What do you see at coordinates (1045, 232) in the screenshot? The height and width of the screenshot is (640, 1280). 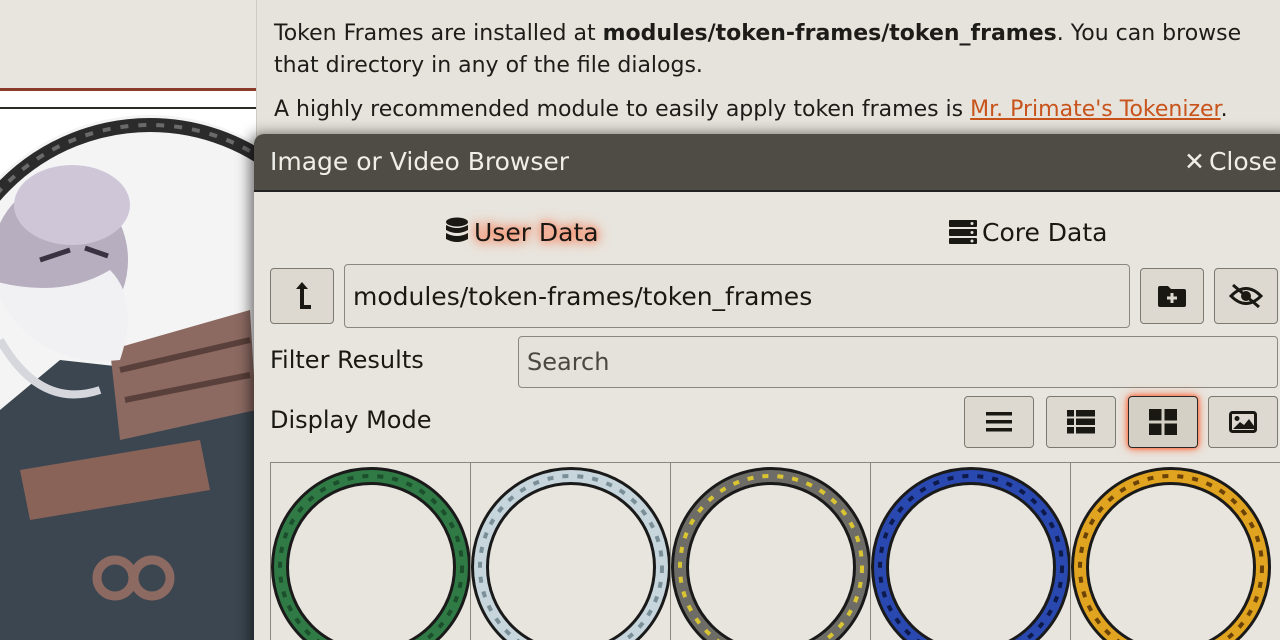 I see `tab-label: Core Data` at bounding box center [1045, 232].